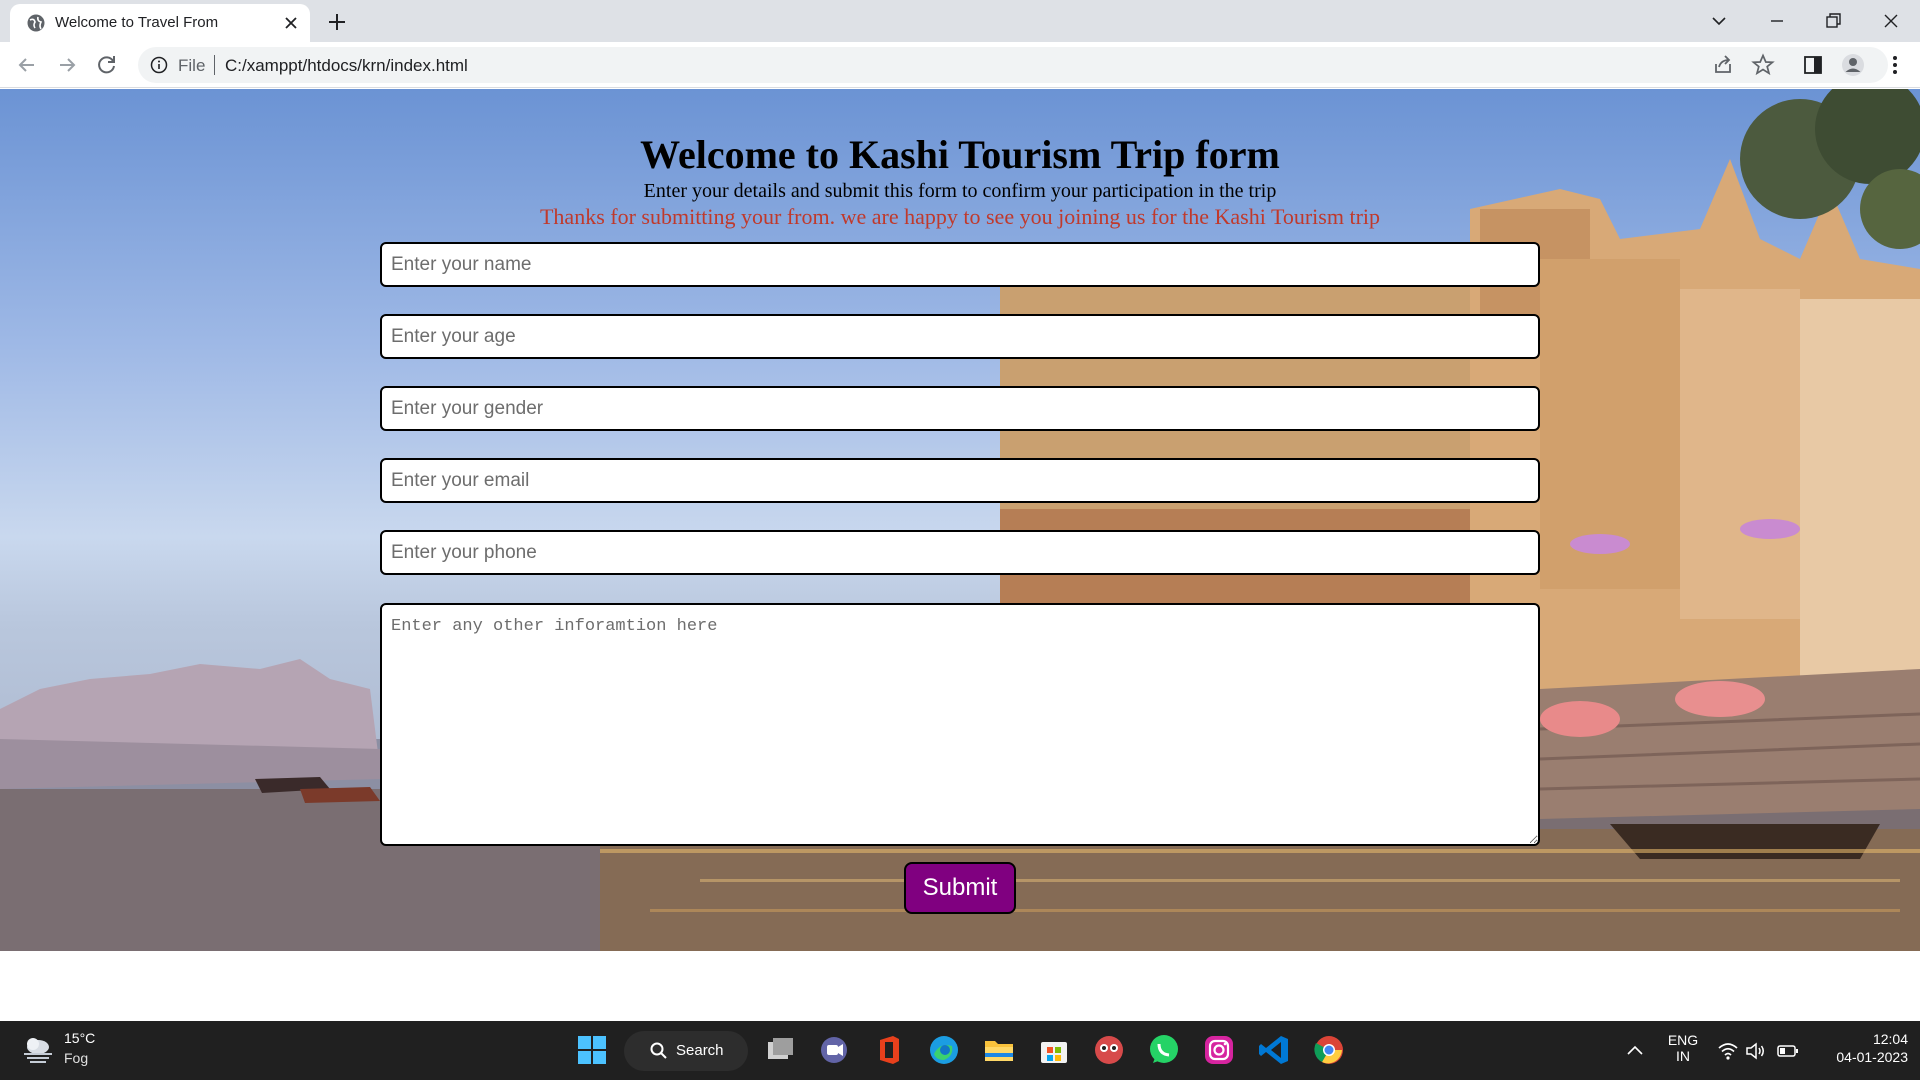 The image size is (1920, 1080). Describe the element at coordinates (1013, 65) in the screenshot. I see `address-bar: File C:/xamppt/htdocs/krn/index.html` at that location.